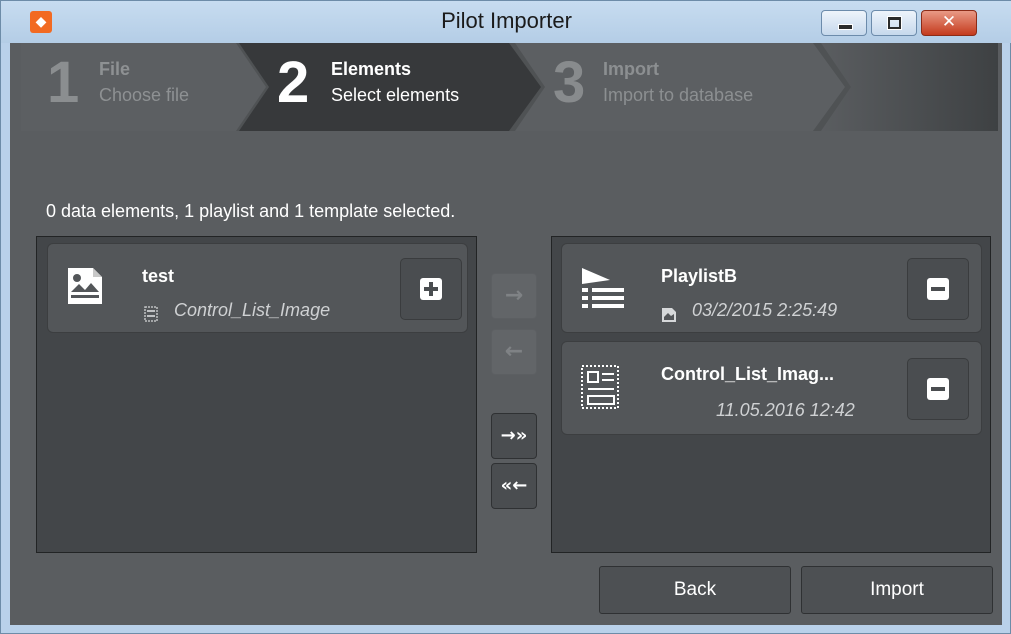 This screenshot has height=634, width=1011. What do you see at coordinates (514, 436) in the screenshot?
I see `move-all-right-button: →»` at bounding box center [514, 436].